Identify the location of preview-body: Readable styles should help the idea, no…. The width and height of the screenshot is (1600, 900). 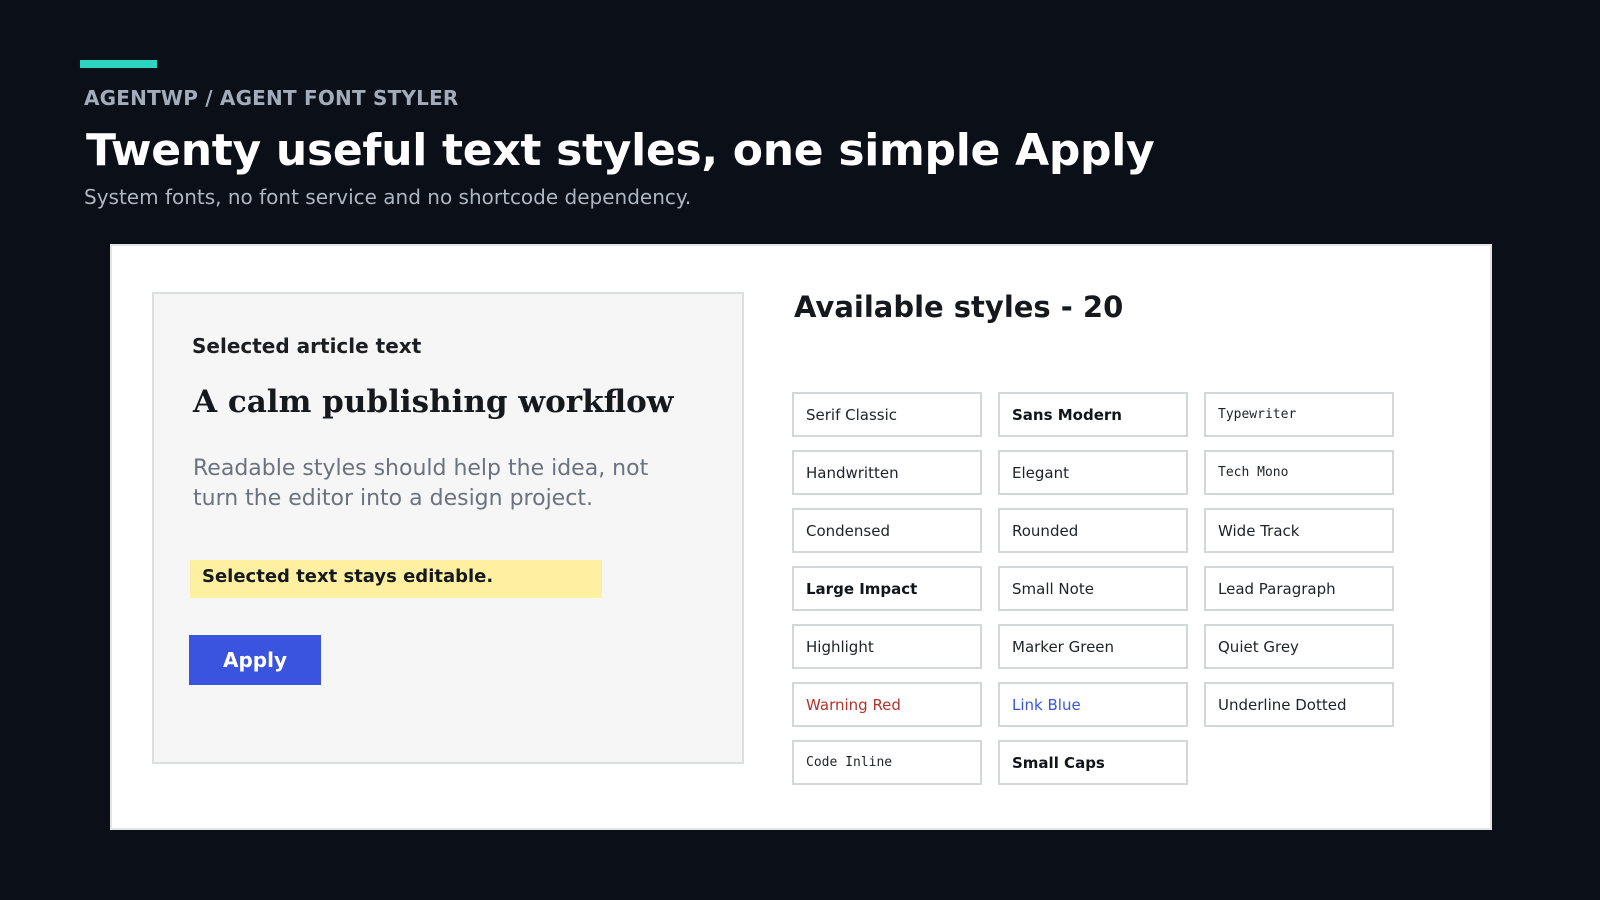
(423, 484).